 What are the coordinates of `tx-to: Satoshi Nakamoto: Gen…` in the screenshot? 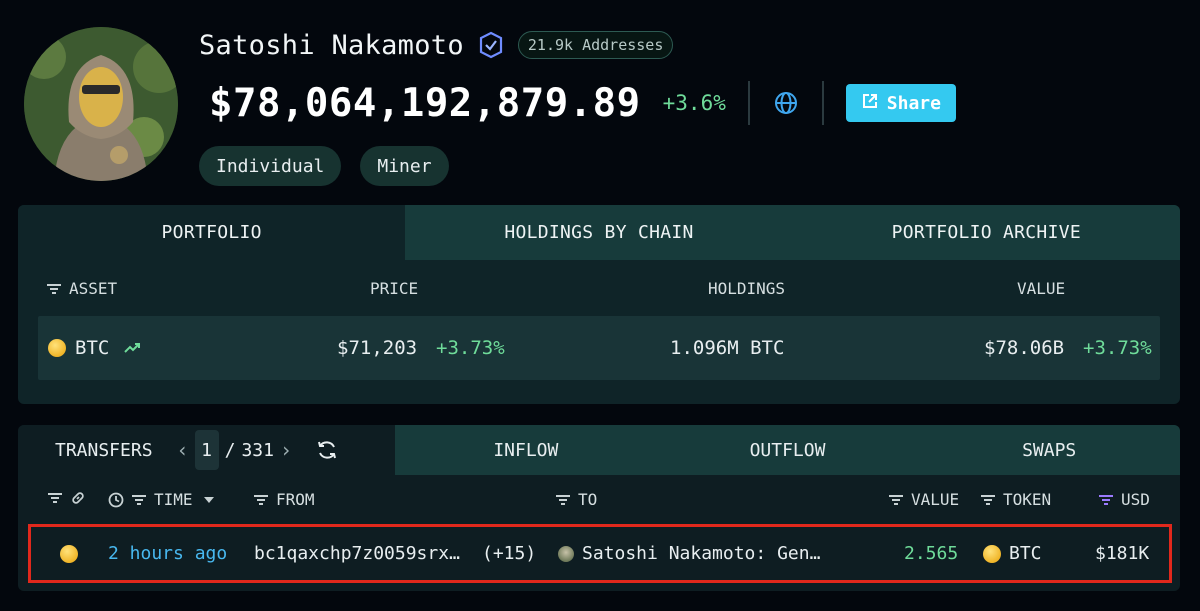 It's located at (701, 553).